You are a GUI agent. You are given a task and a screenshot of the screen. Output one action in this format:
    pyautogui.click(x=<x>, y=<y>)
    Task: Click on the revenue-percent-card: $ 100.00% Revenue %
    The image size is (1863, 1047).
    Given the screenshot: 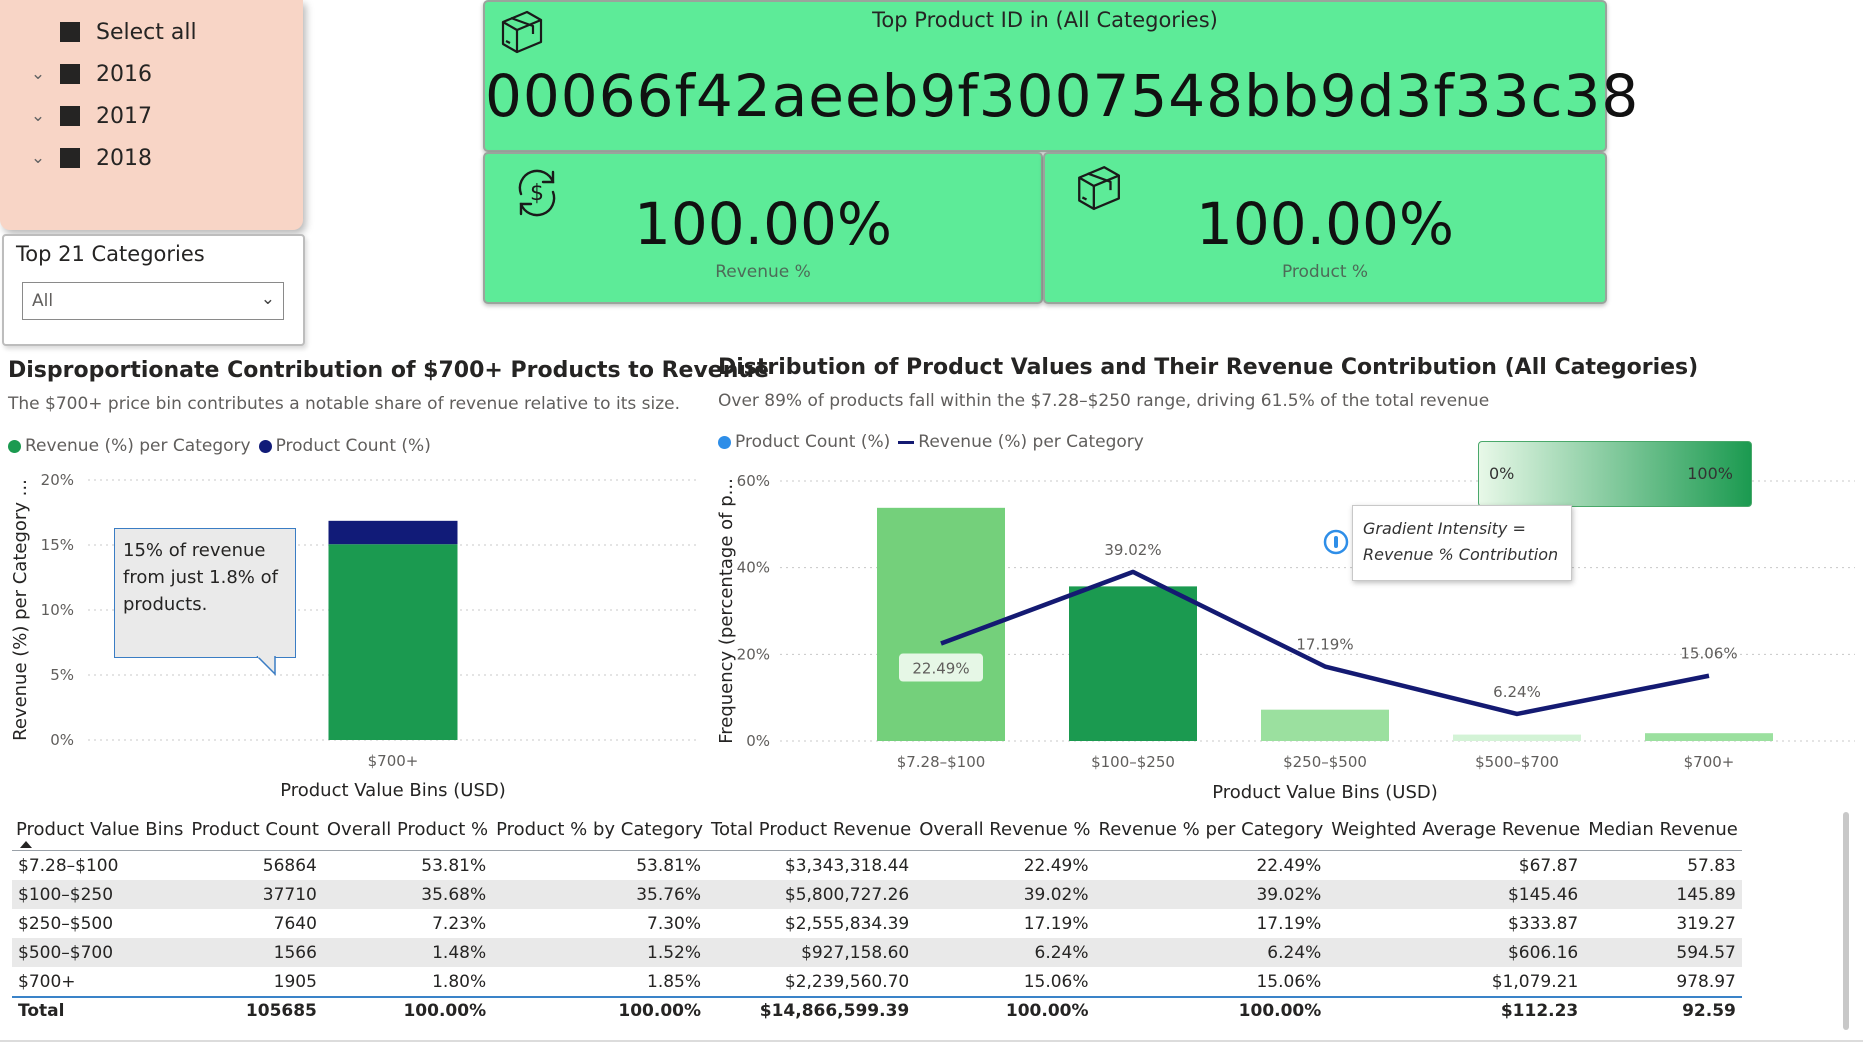 What is the action you would take?
    pyautogui.click(x=763, y=228)
    